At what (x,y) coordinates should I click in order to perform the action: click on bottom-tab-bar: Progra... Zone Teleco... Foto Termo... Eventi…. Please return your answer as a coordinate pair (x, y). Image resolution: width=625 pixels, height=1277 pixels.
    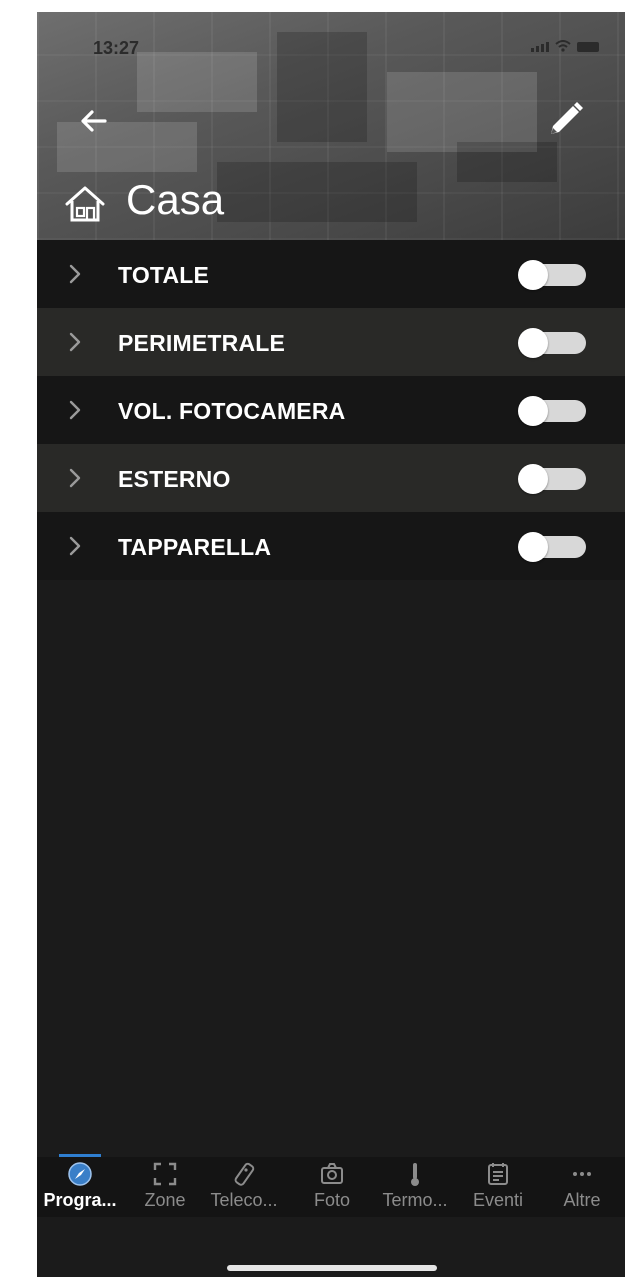
    Looking at the image, I should click on (331, 1185).